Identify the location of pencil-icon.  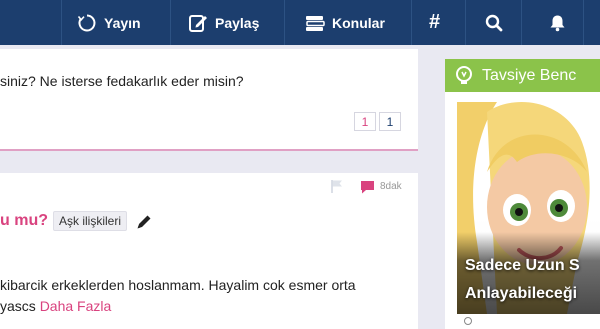
(144, 222).